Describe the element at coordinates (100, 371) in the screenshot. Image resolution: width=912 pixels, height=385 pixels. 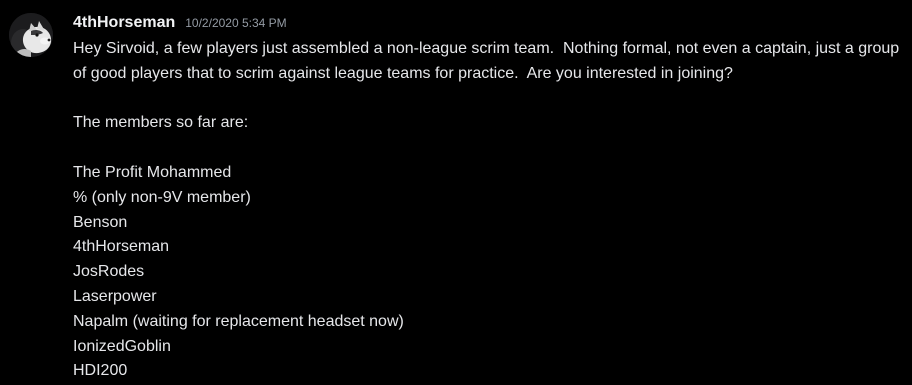
I see `member-item: HDI200` at that location.